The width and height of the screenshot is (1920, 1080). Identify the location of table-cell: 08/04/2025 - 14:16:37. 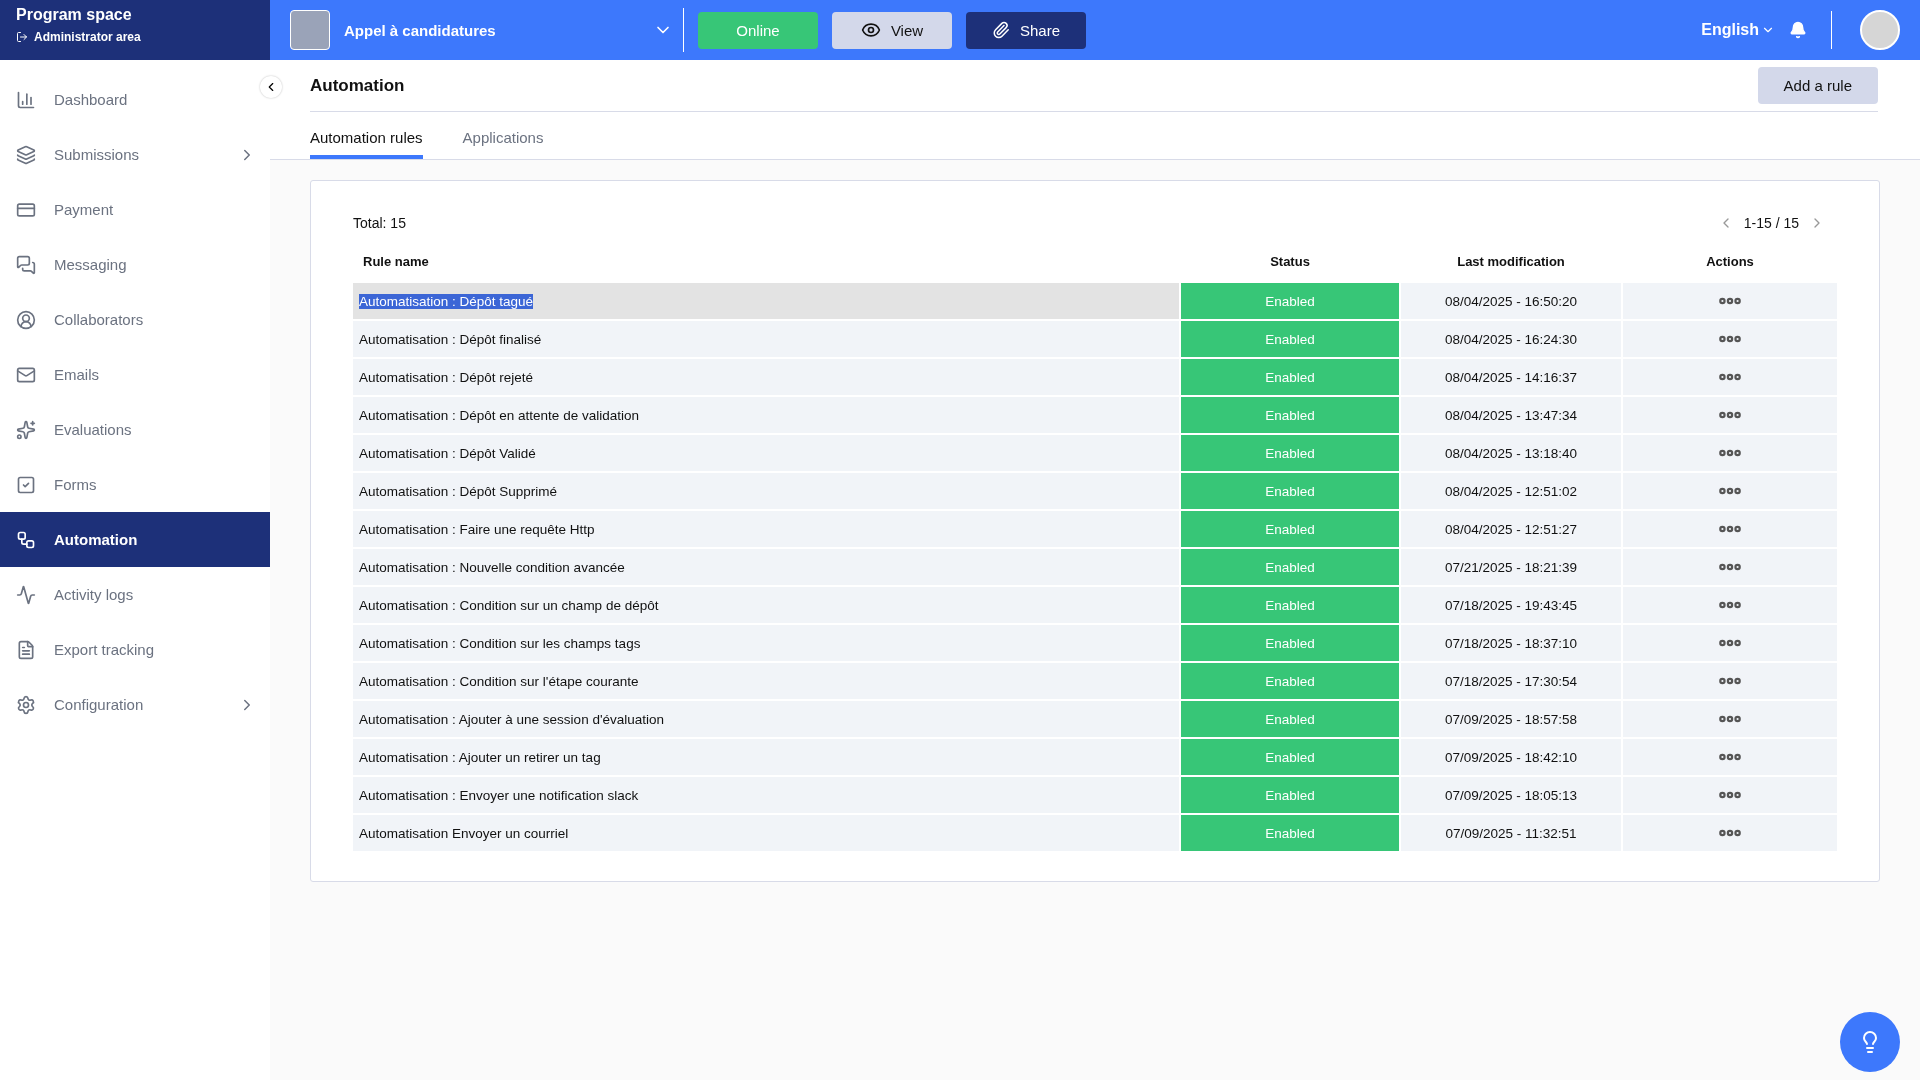
(1511, 377).